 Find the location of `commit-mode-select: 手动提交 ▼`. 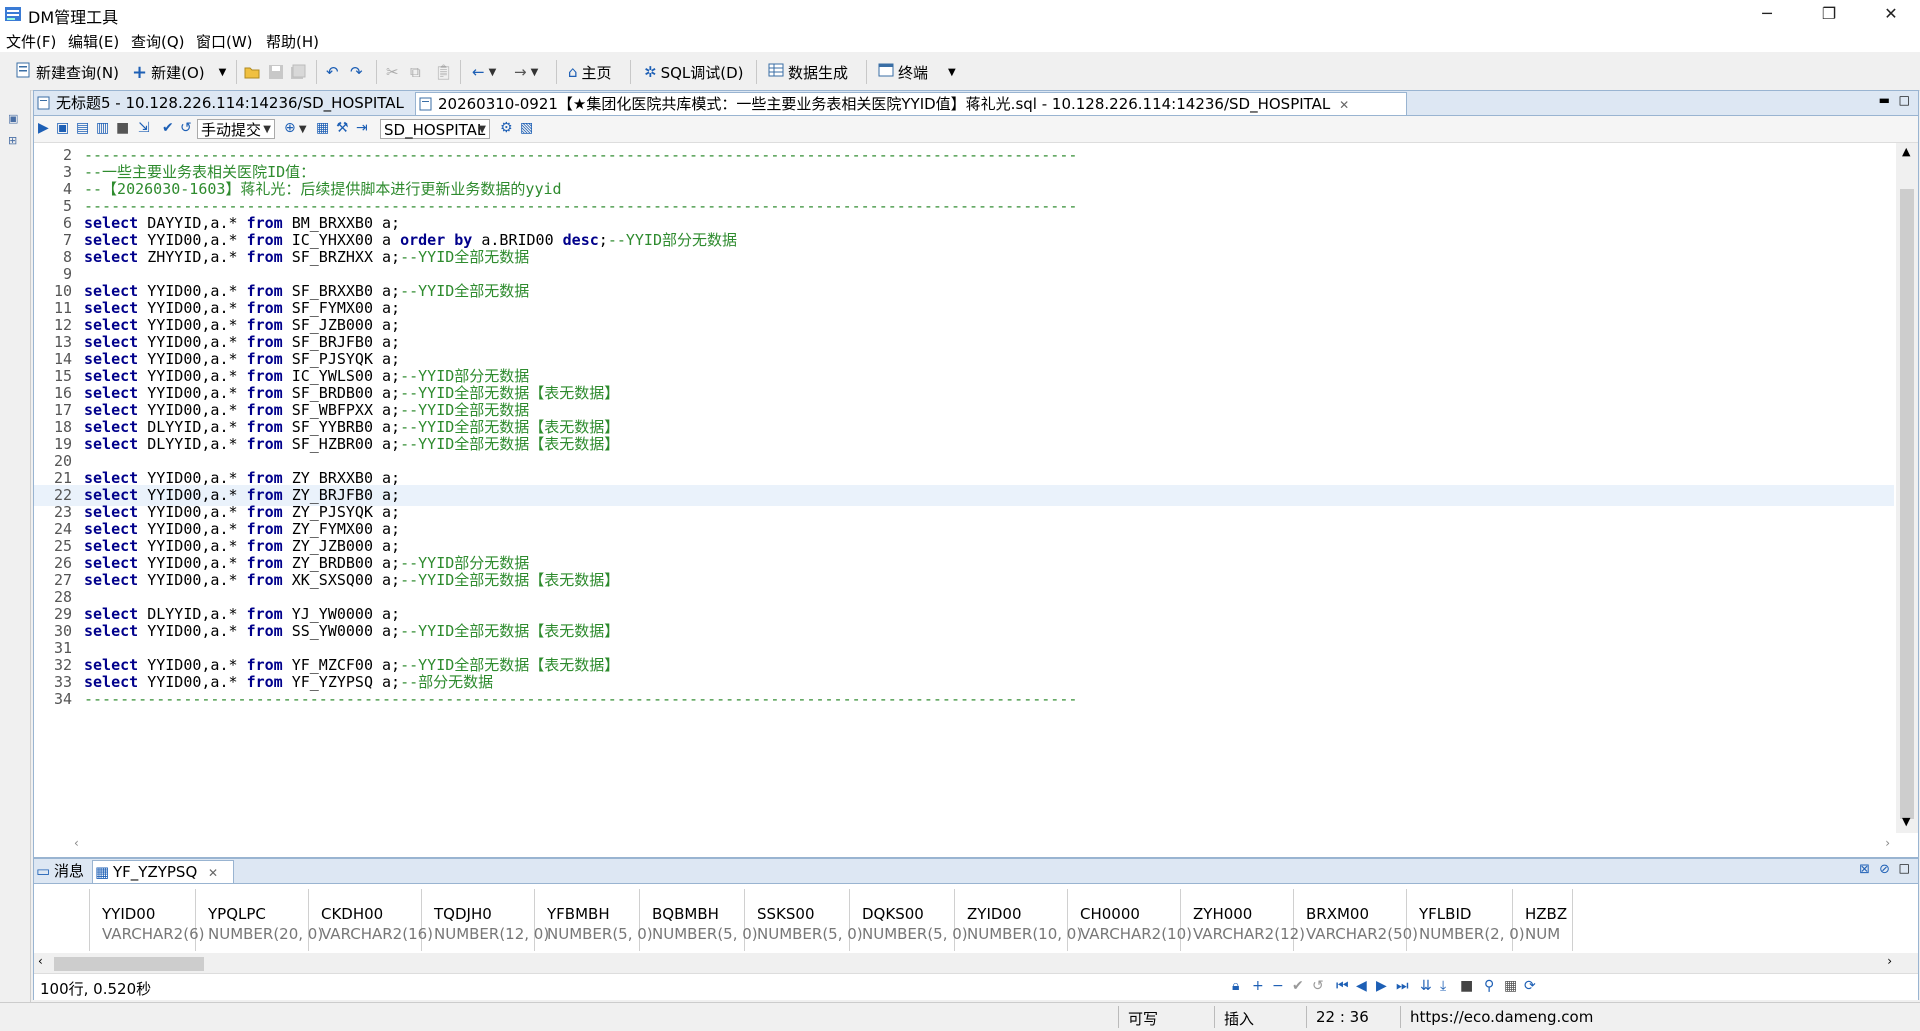

commit-mode-select: 手动提交 ▼ is located at coordinates (236, 129).